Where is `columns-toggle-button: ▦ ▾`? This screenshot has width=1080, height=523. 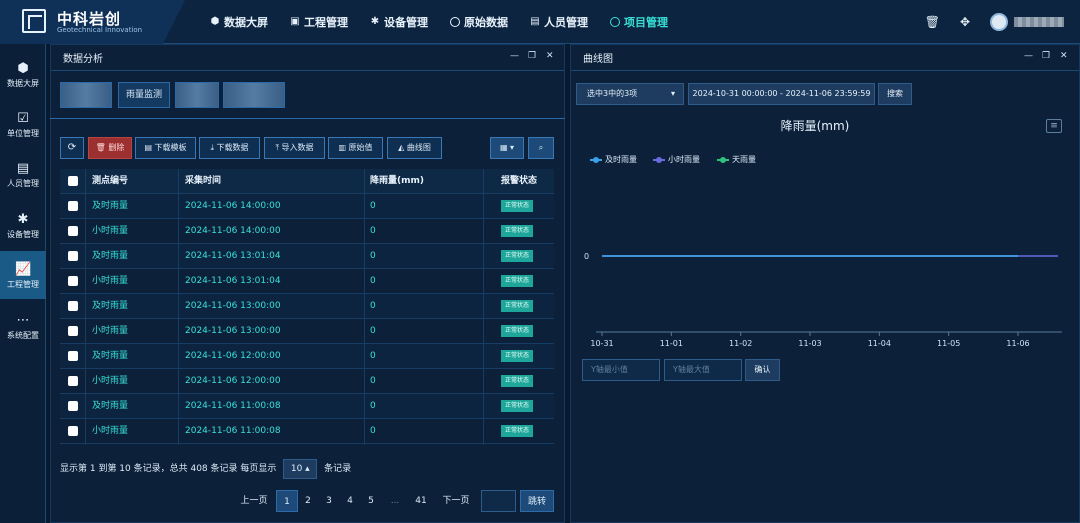
columns-toggle-button: ▦ ▾ is located at coordinates (507, 148).